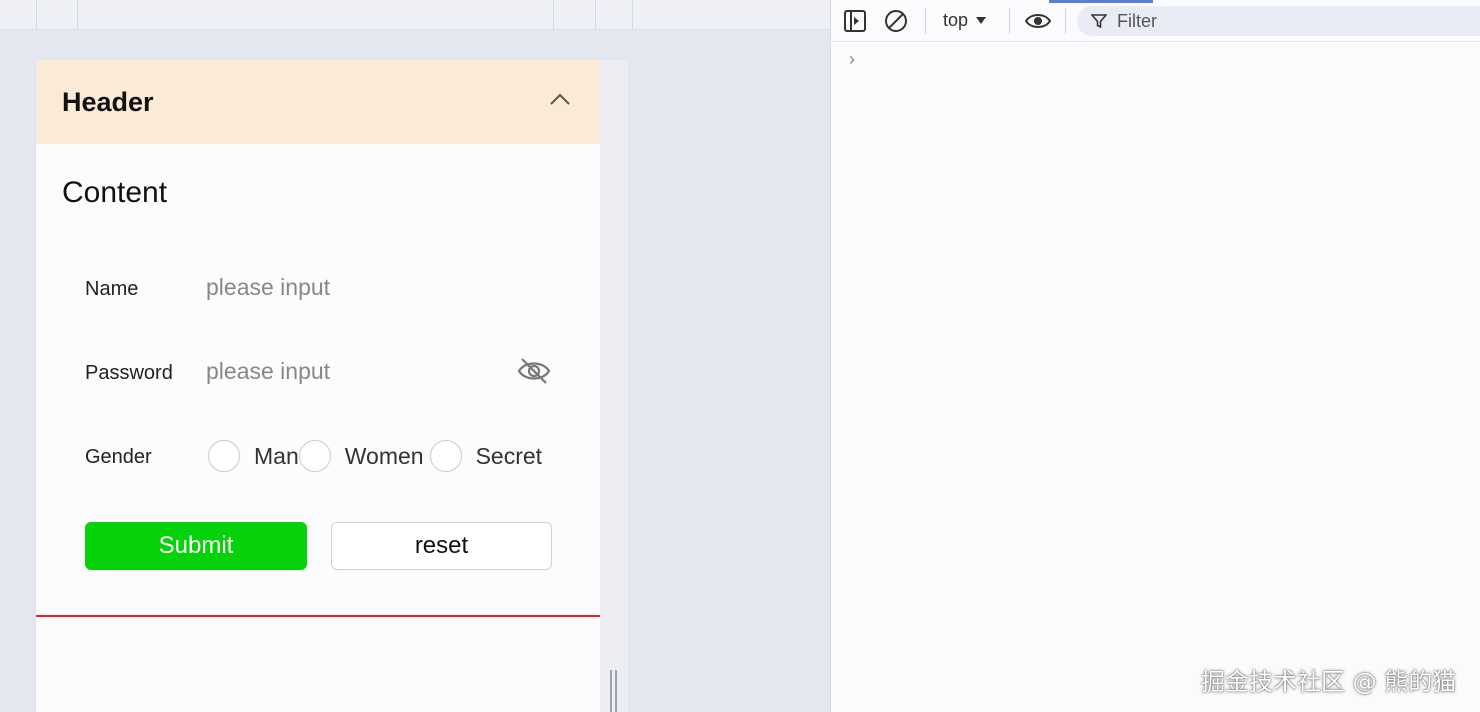 The image size is (1480, 712). Describe the element at coordinates (1137, 20) in the screenshot. I see `filter-placeholder: Filter` at that location.